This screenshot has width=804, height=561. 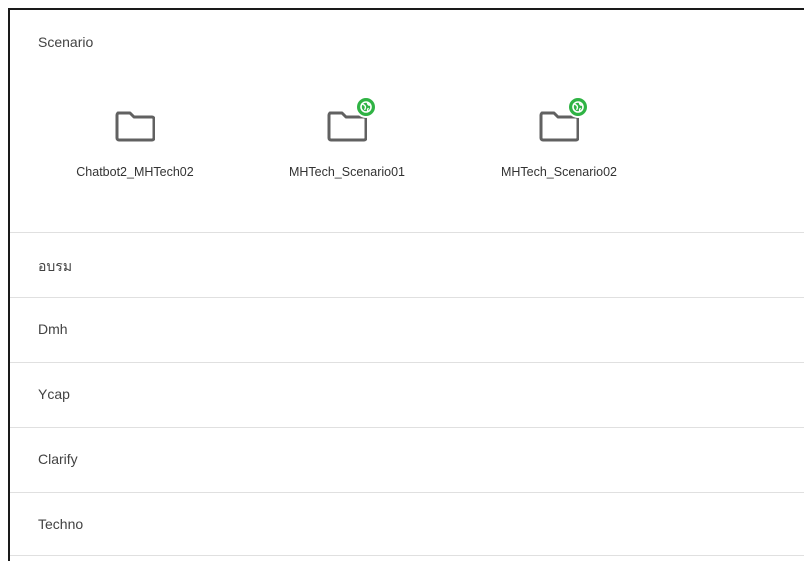 What do you see at coordinates (61, 524) in the screenshot?
I see `section-row-label: Techno` at bounding box center [61, 524].